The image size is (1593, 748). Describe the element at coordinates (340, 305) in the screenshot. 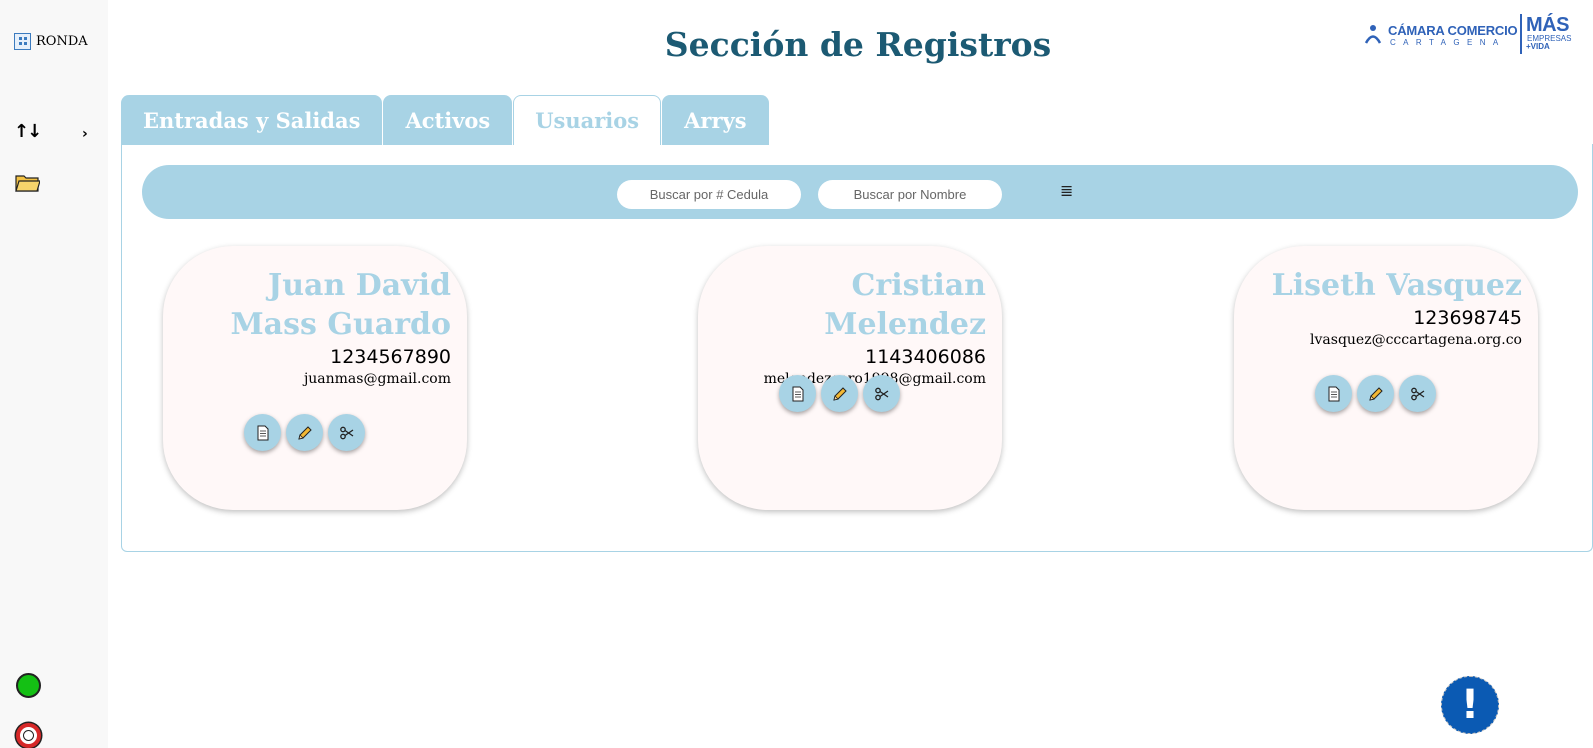

I see `user-name: Juan David Mass Guardo` at that location.